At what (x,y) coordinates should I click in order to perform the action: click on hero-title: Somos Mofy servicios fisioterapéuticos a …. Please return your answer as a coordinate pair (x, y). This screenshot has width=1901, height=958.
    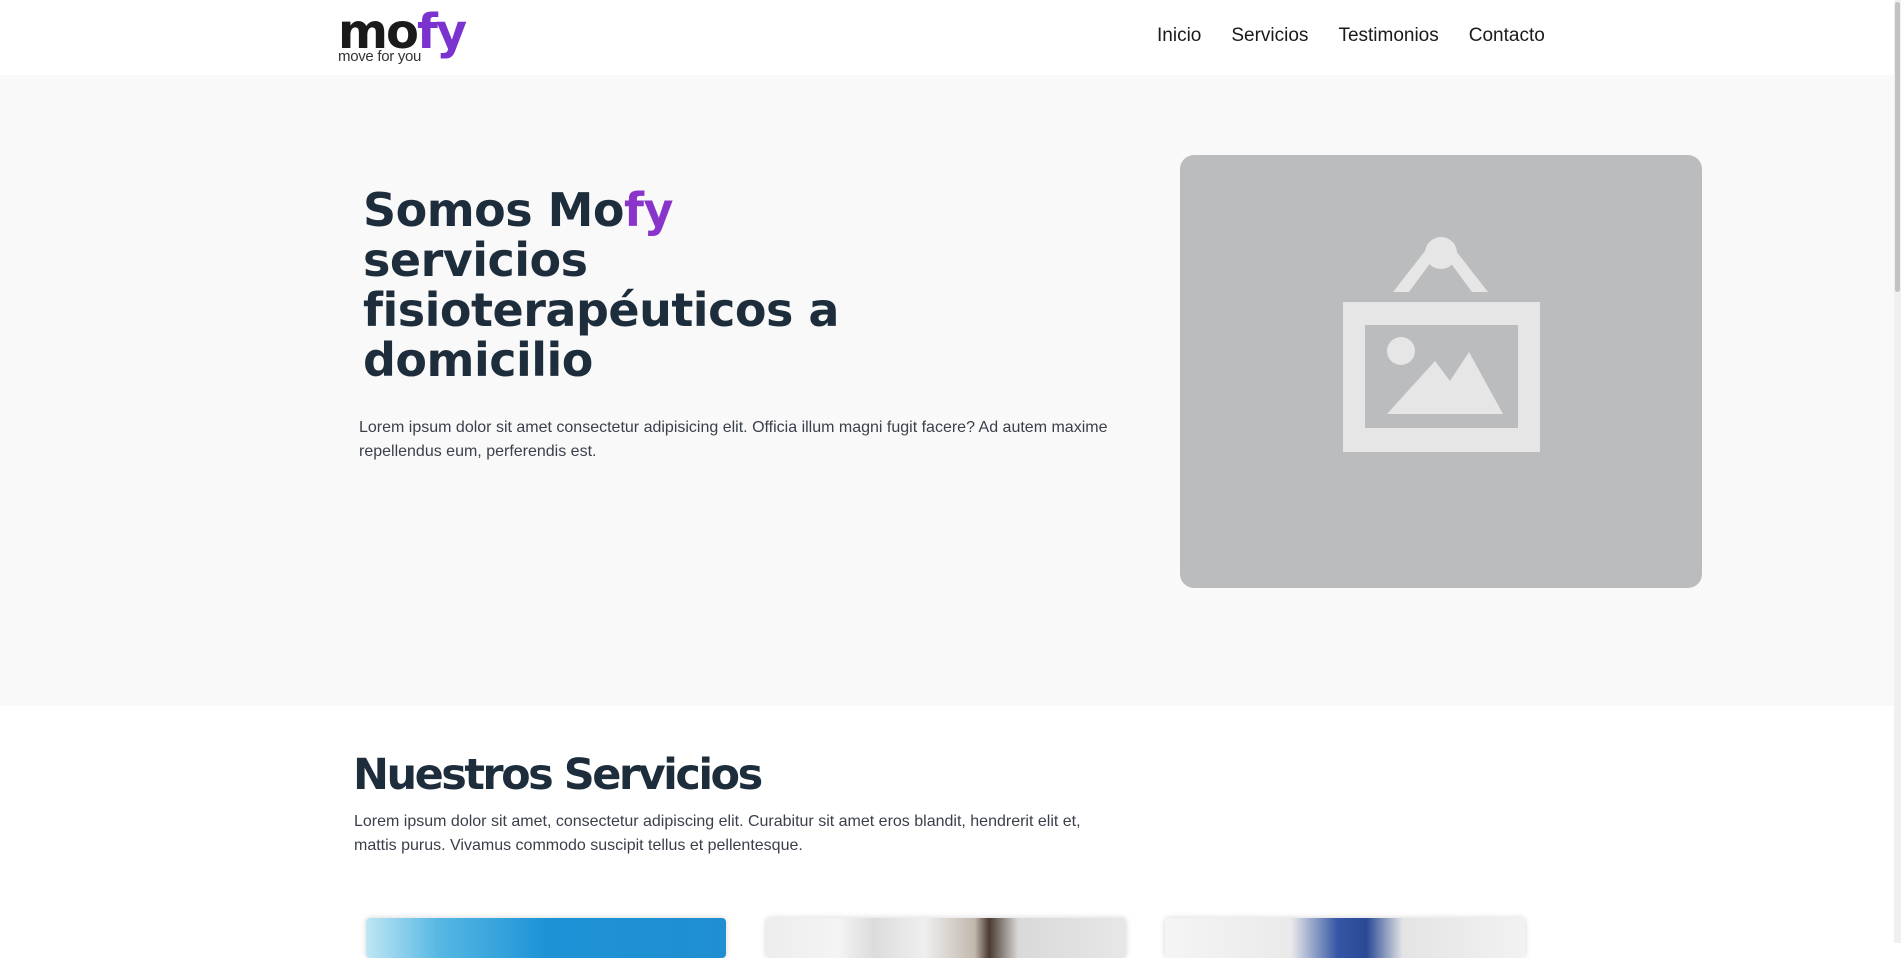
    Looking at the image, I should click on (623, 285).